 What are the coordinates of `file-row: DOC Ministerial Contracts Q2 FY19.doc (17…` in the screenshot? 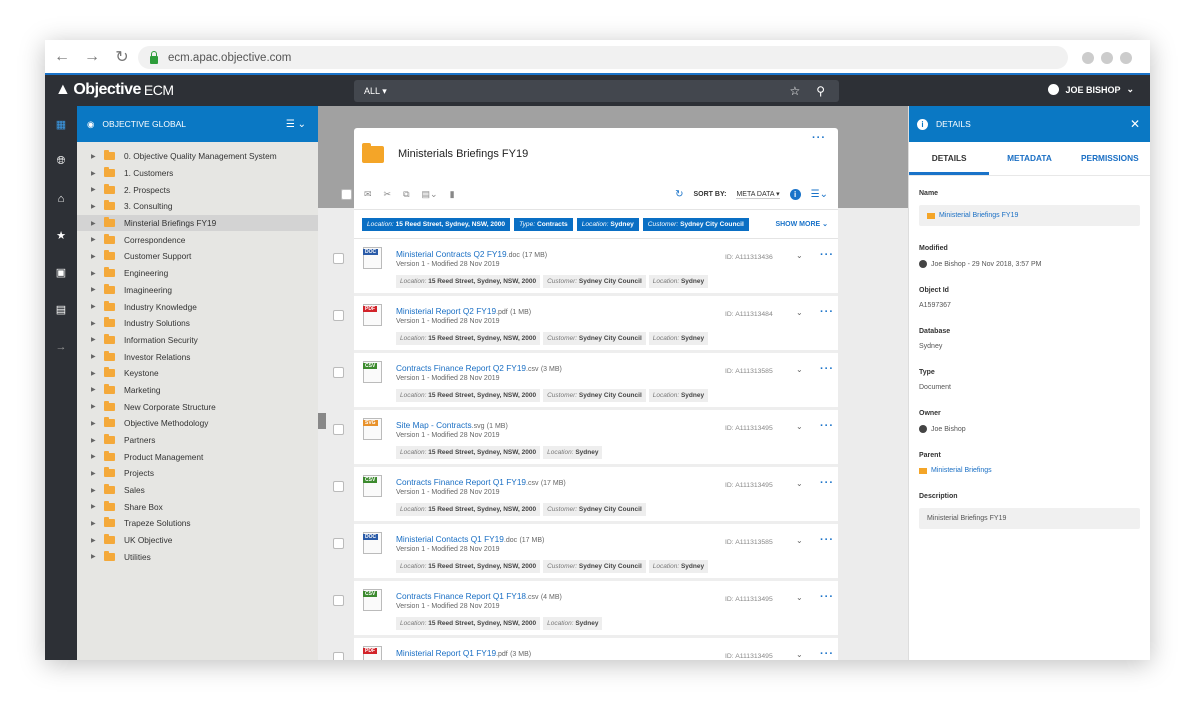 It's located at (585, 267).